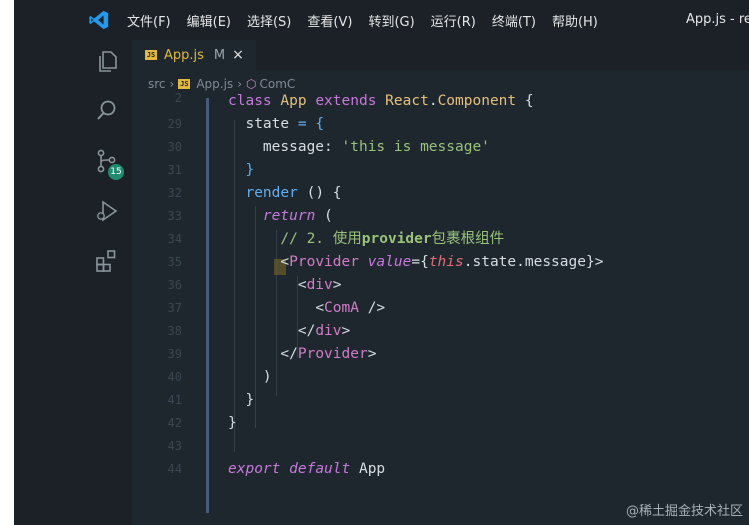  Describe the element at coordinates (717, 19) in the screenshot. I see `window-title: App.js - rea` at that location.